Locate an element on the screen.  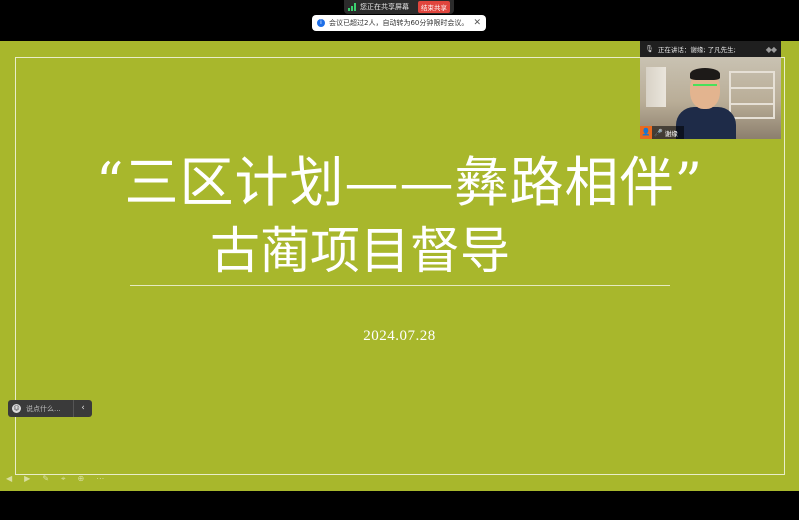
person-body is located at coordinates (706, 123).